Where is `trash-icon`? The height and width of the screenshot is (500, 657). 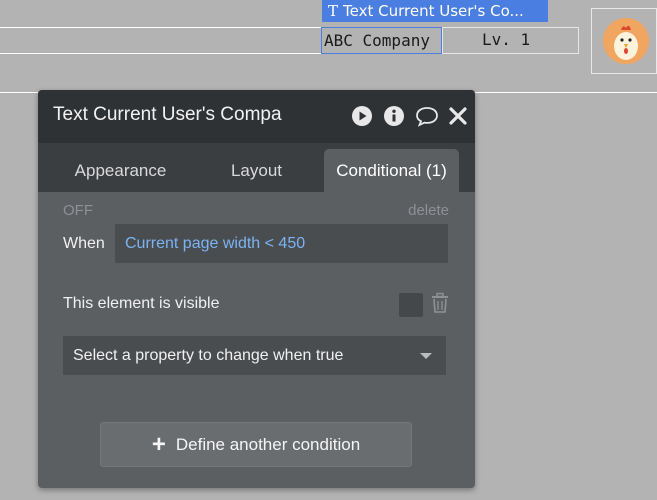 trash-icon is located at coordinates (440, 303).